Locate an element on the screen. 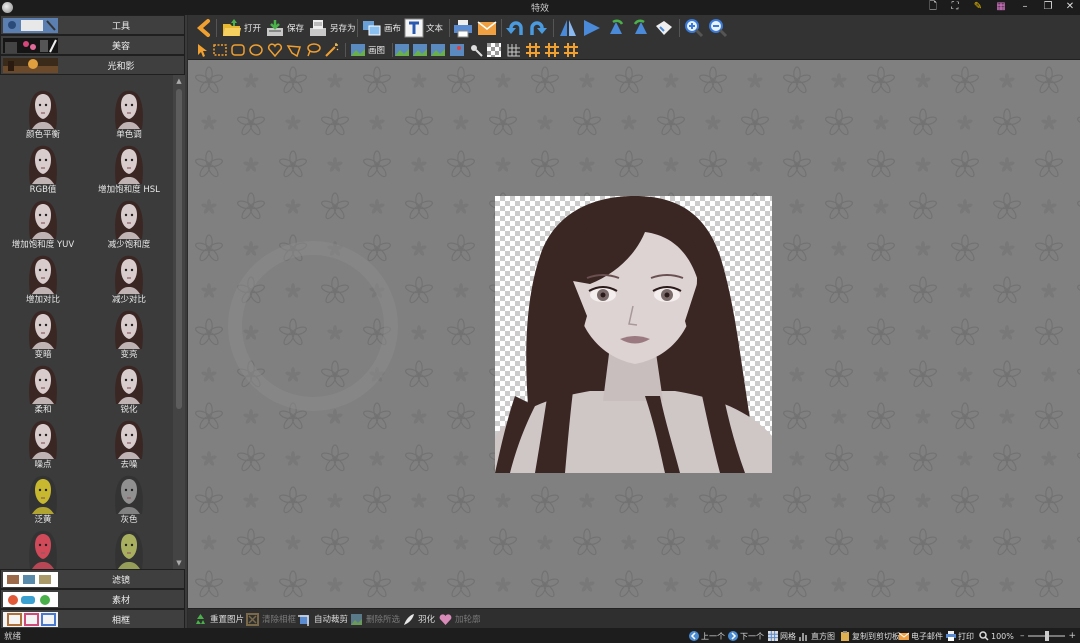  effect-item: 减少对比 is located at coordinates (129, 280).